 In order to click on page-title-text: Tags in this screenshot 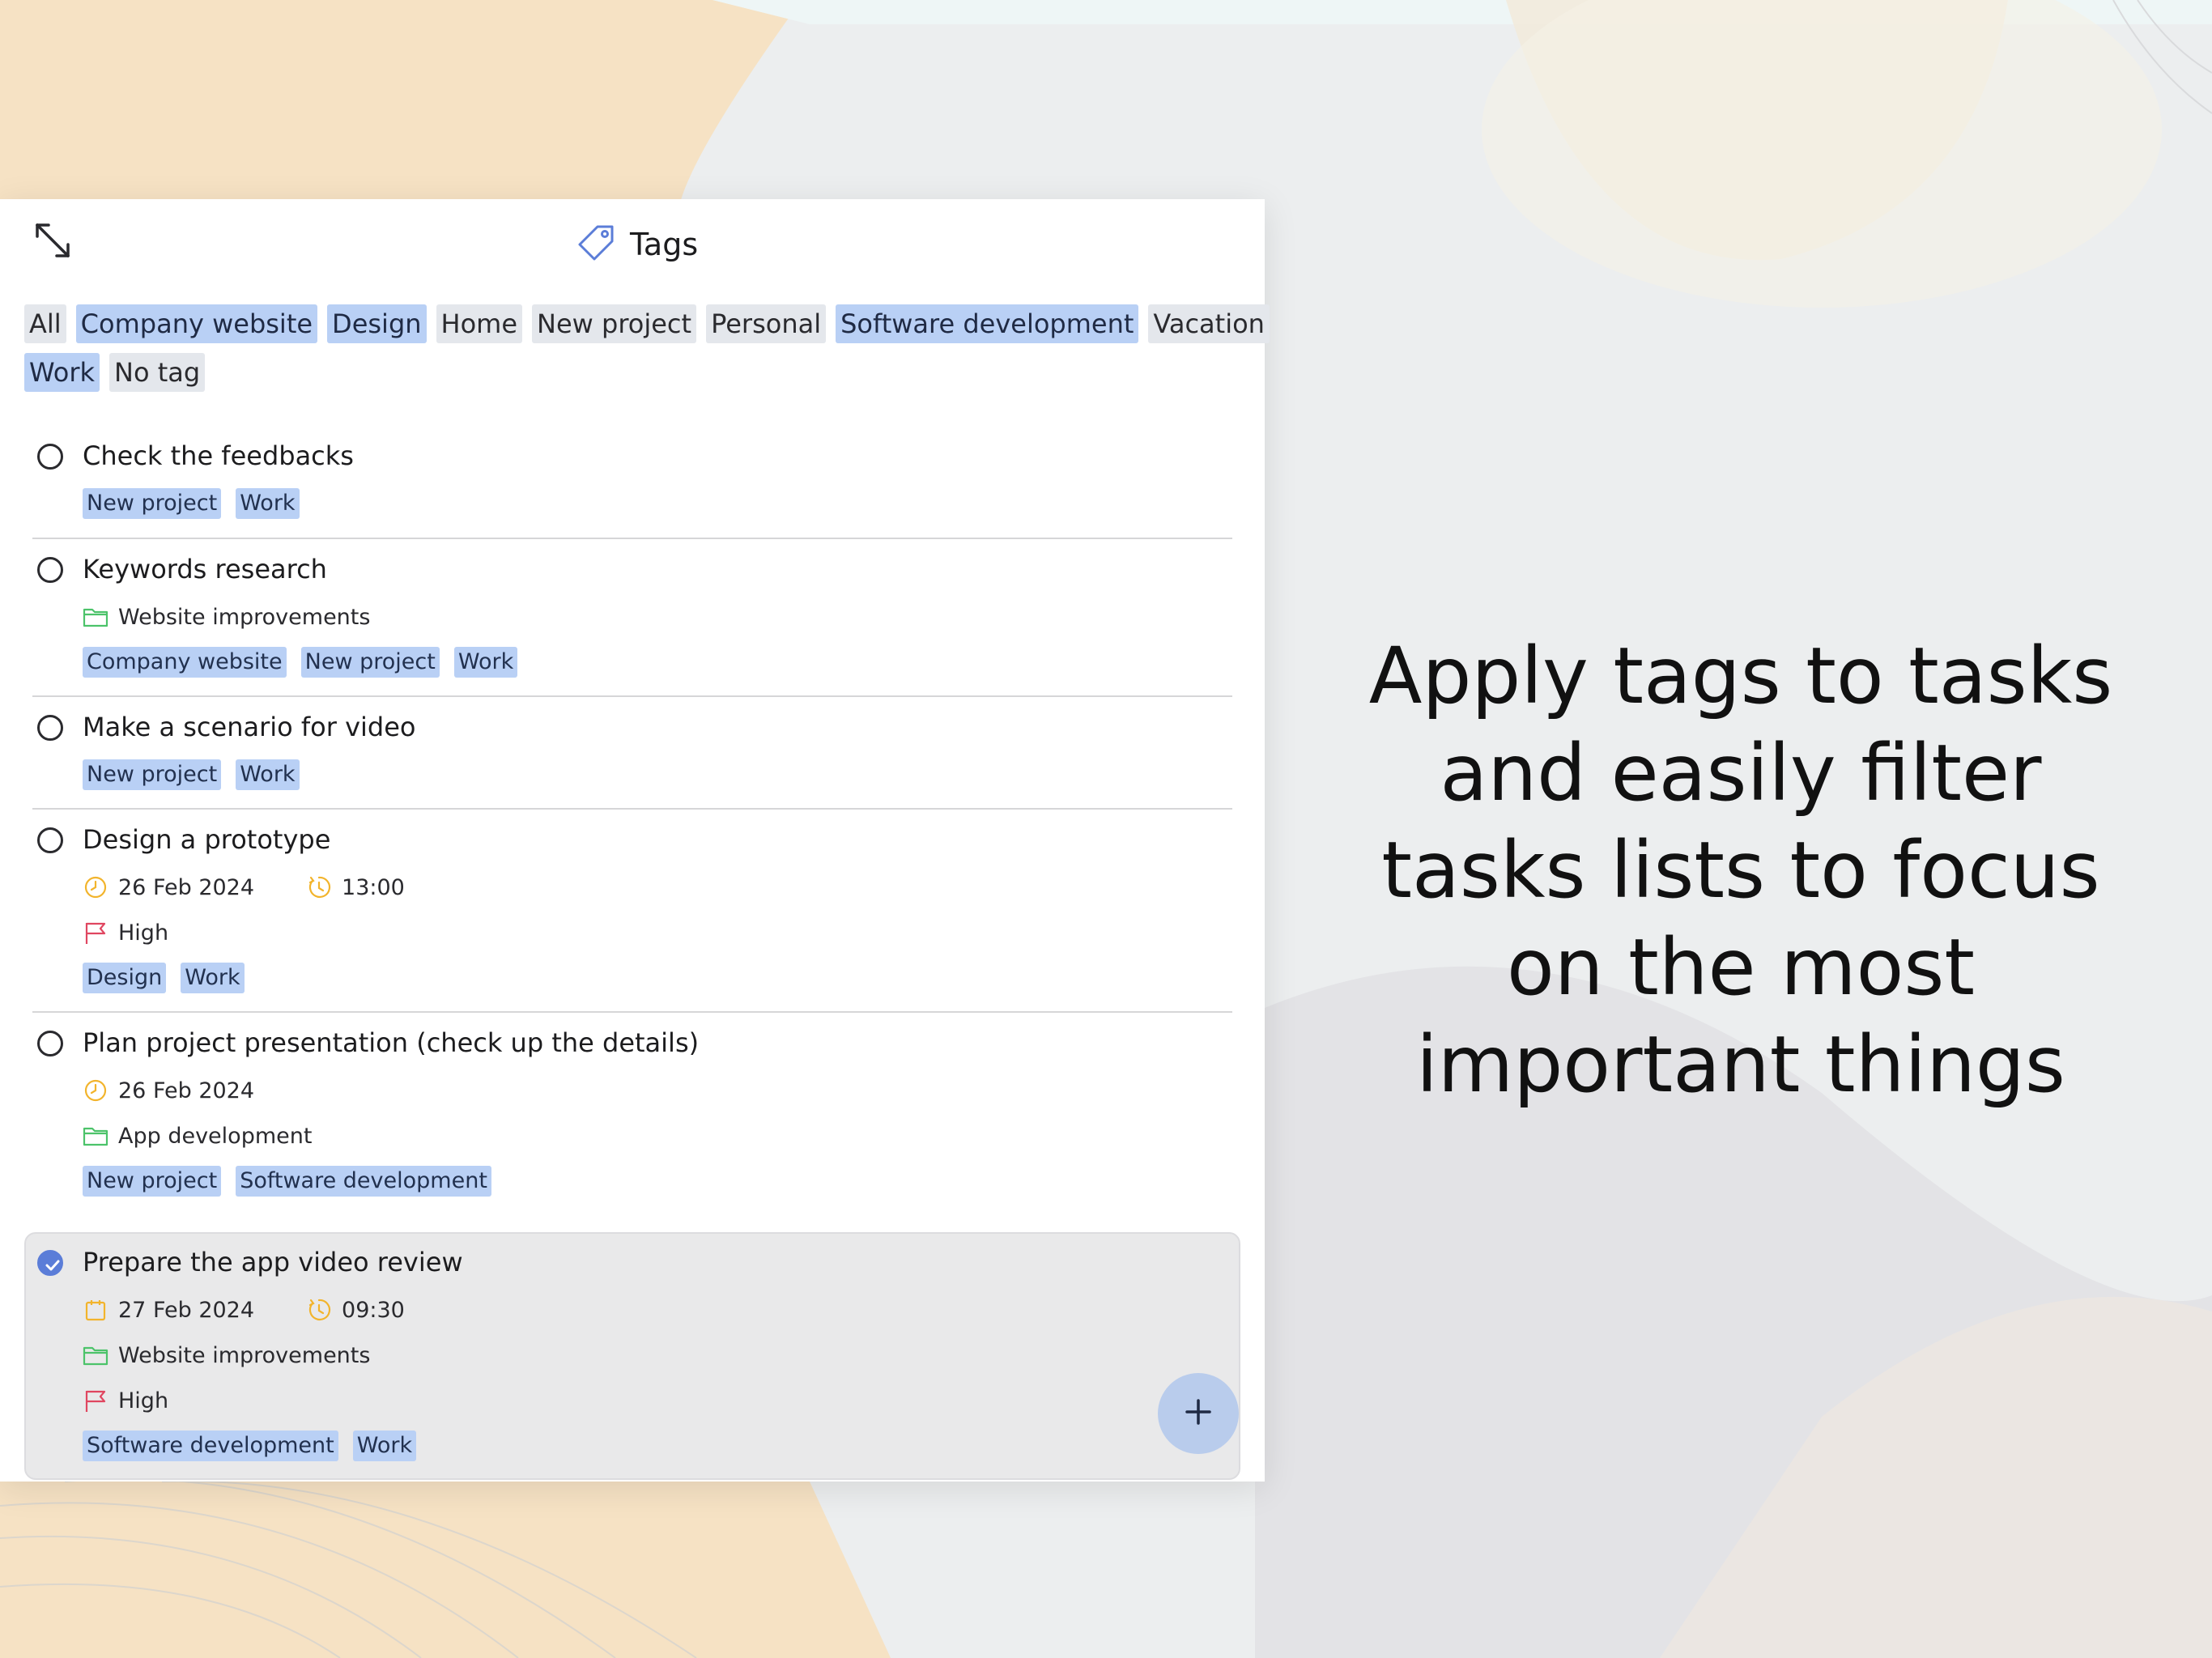, I will do `click(665, 244)`.